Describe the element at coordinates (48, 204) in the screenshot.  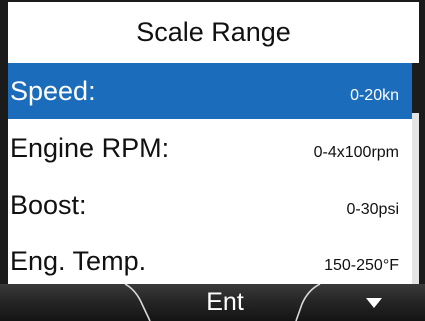
I see `list-item-label: Boost:` at that location.